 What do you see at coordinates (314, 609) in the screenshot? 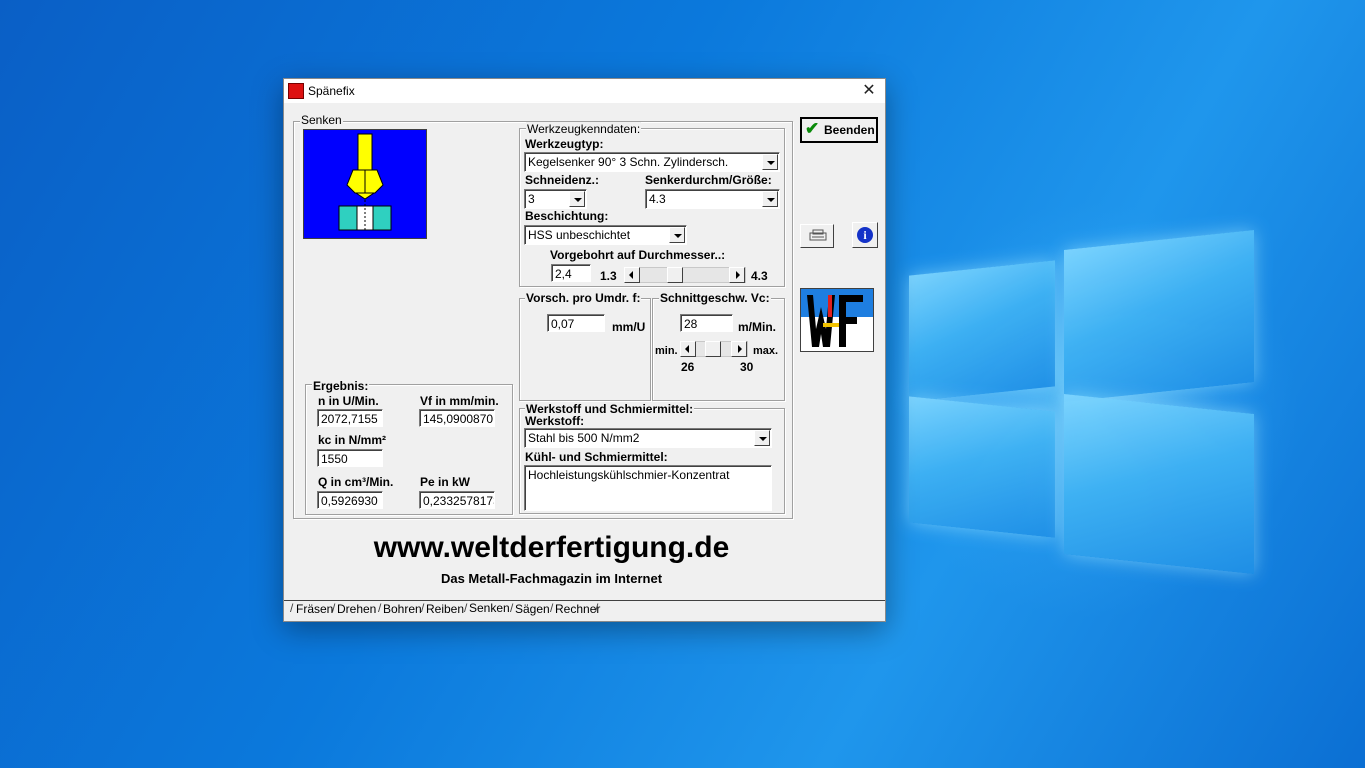
I see `tab-fraesen: Fräsen` at bounding box center [314, 609].